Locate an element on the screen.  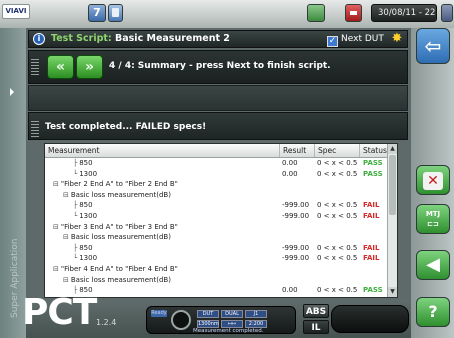
column-header-spec: Spec is located at coordinates (337, 150).